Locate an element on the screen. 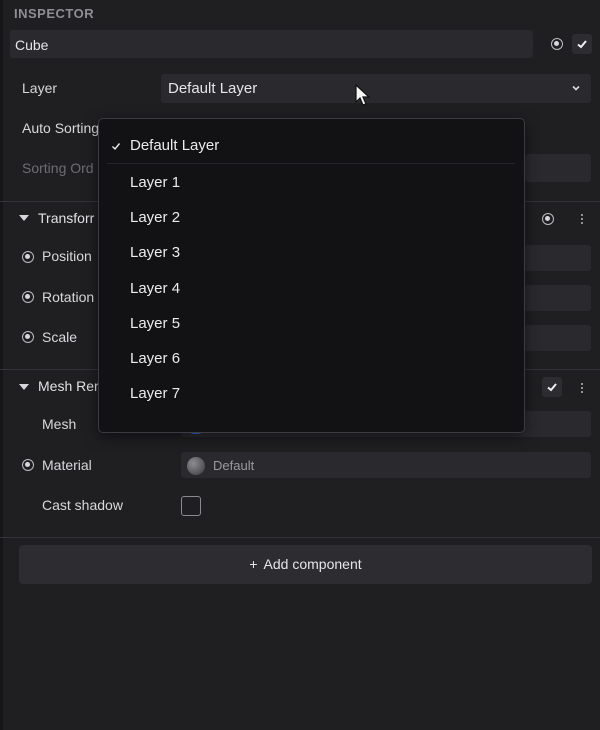 The width and height of the screenshot is (600, 730). layer-select-value: Default Layer is located at coordinates (213, 88).